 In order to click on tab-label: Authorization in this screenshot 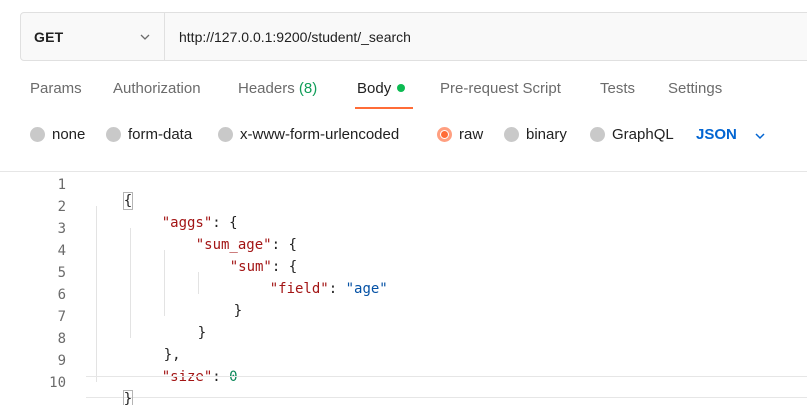, I will do `click(157, 88)`.